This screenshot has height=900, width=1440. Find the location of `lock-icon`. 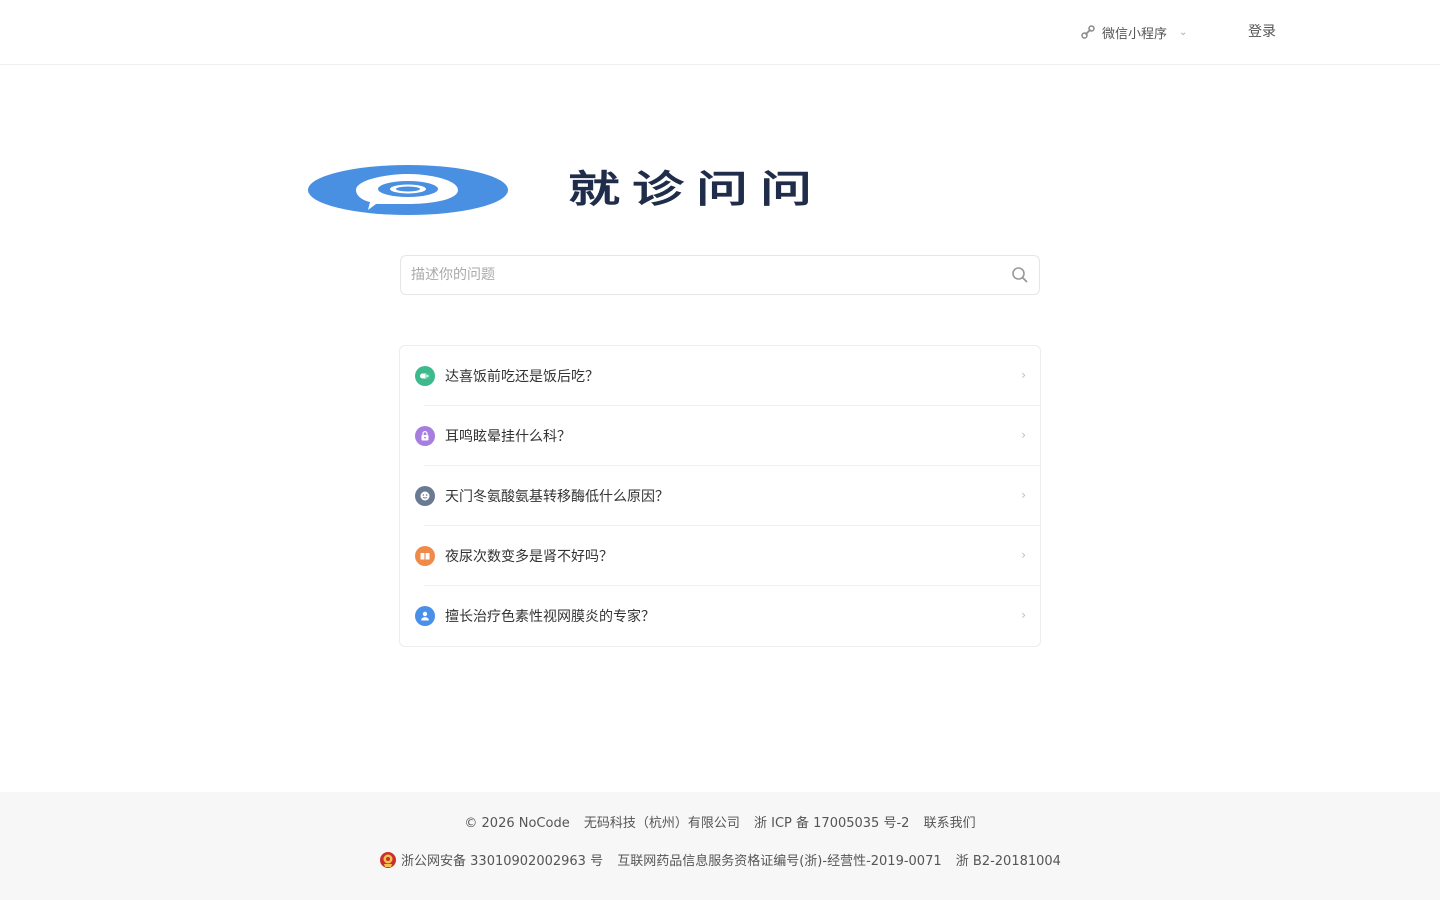

lock-icon is located at coordinates (425, 436).